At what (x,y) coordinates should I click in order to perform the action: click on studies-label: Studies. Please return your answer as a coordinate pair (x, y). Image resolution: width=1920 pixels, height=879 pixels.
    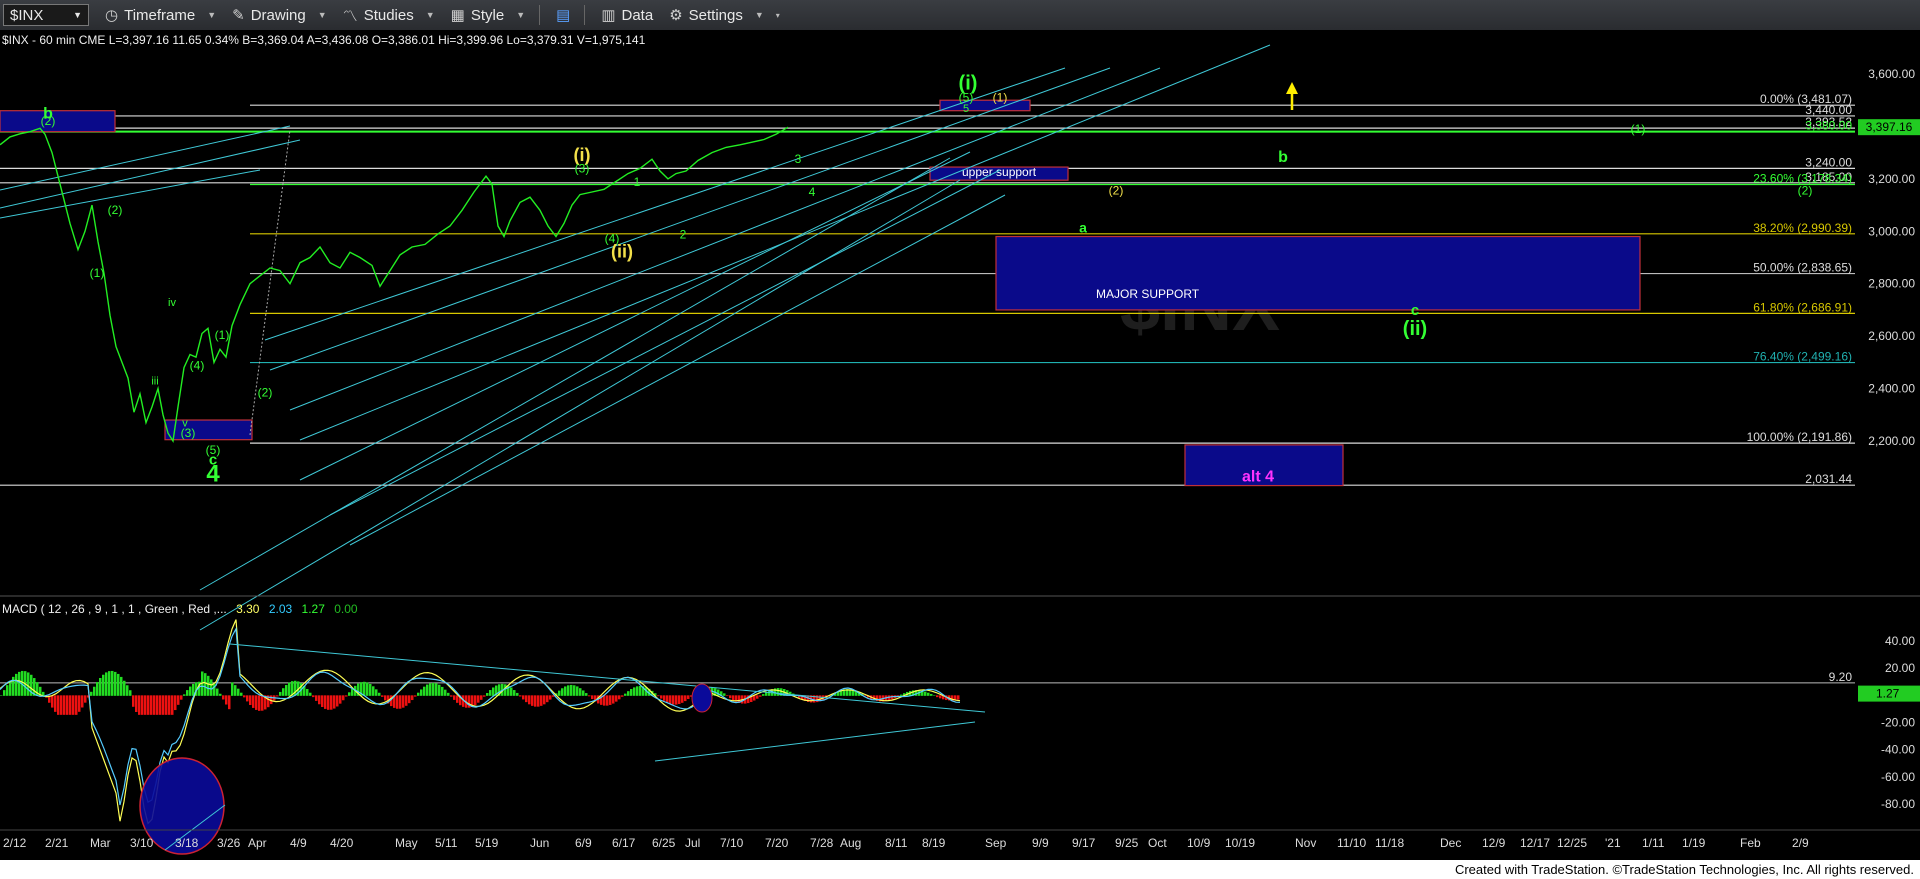
    Looking at the image, I should click on (388, 15).